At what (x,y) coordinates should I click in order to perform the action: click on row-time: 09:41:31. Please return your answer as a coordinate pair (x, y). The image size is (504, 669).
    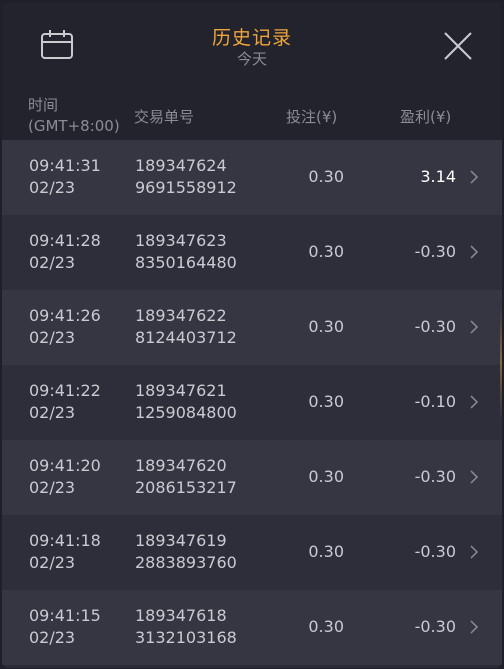
    Looking at the image, I should click on (65, 165).